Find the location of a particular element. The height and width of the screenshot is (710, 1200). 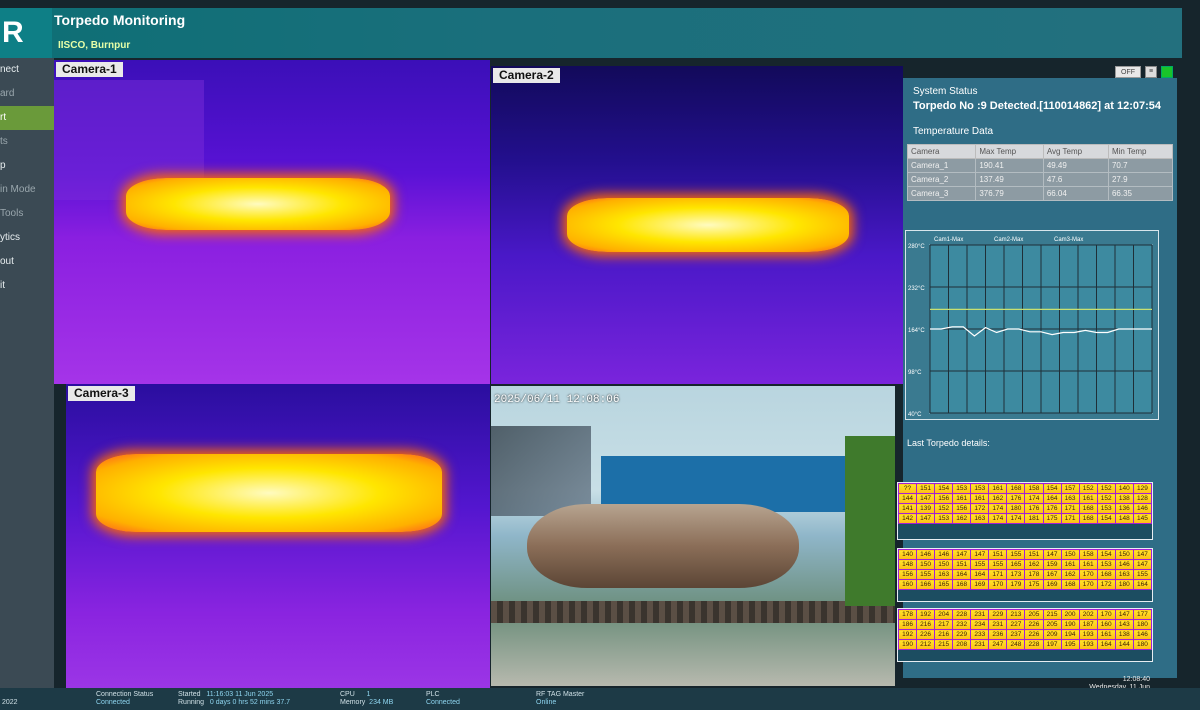

camera-4-timestamp: 2025/06/11 12:08:06 is located at coordinates (557, 400).